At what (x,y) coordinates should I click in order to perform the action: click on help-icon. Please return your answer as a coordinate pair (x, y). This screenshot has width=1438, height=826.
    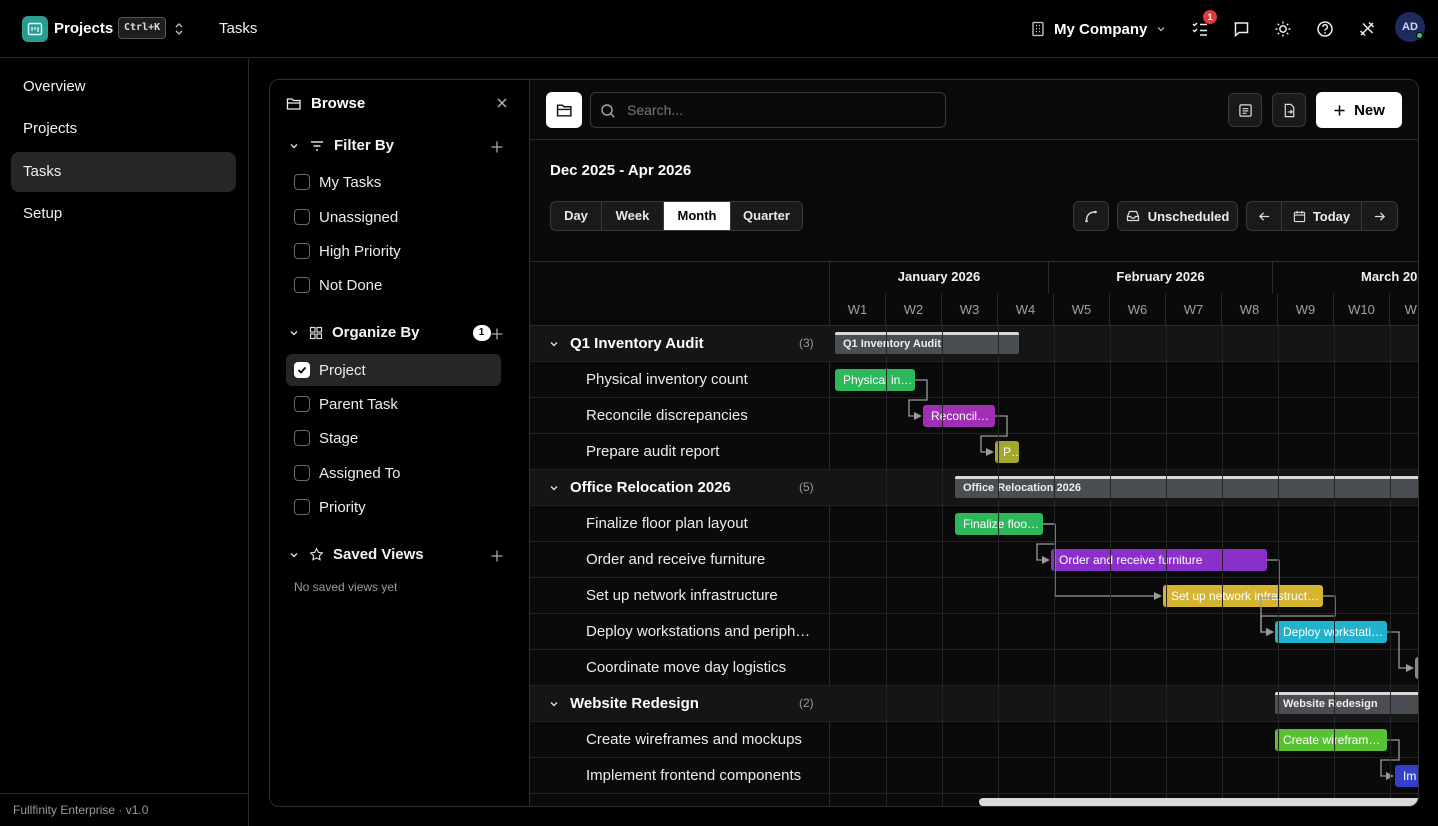
    Looking at the image, I should click on (1325, 29).